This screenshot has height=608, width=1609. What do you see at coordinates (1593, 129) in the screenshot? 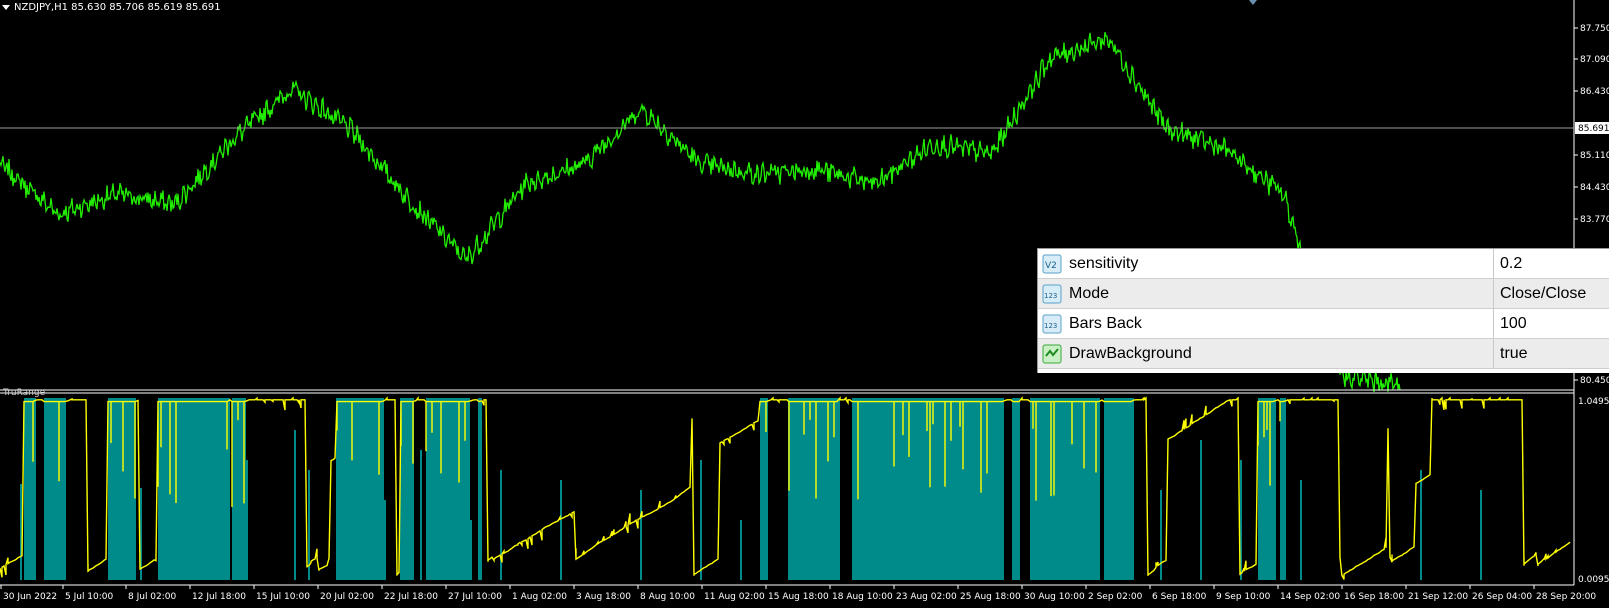
I see `current-price-label: 85.691` at bounding box center [1593, 129].